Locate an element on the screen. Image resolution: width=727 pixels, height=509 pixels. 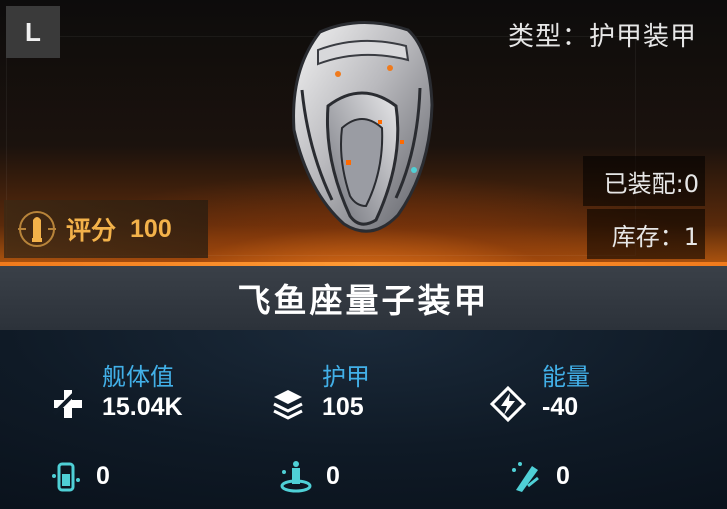
stat-armor-label: 护甲 is located at coordinates (346, 377).